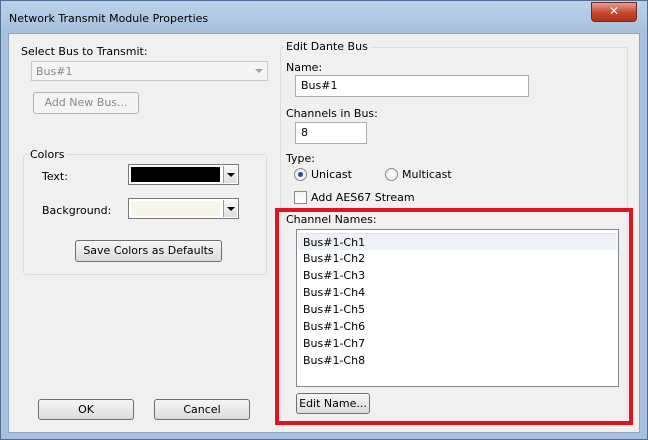 This screenshot has height=440, width=648. What do you see at coordinates (363, 197) in the screenshot?
I see `aes67-checkbox-label: Add AES67 Stream` at bounding box center [363, 197].